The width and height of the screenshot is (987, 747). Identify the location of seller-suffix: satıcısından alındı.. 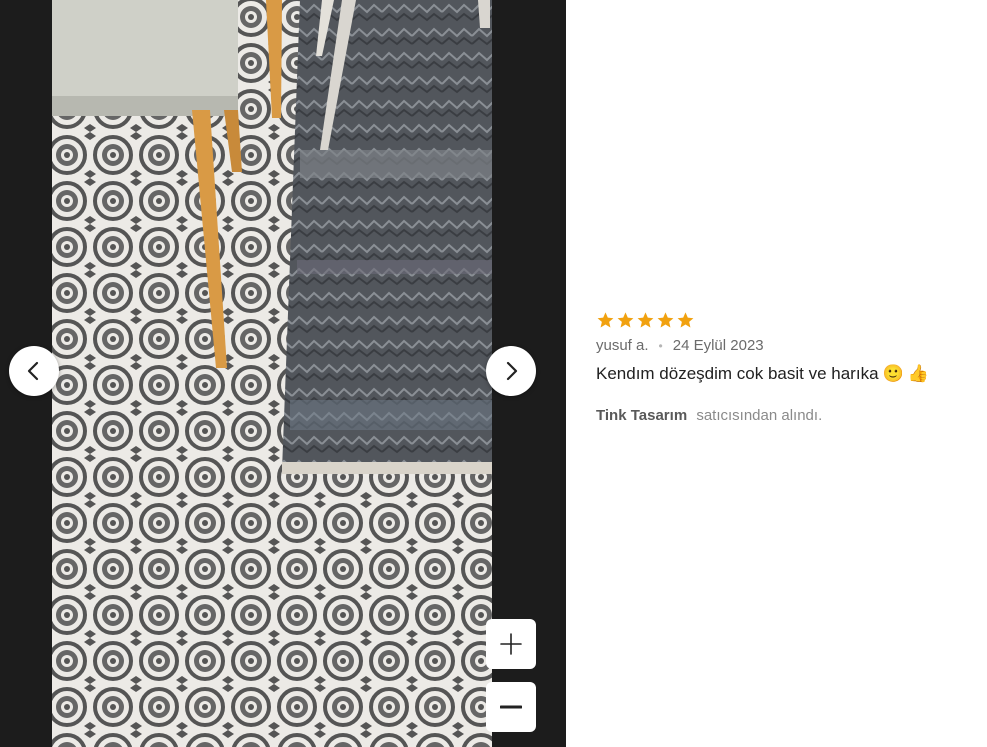
(759, 415).